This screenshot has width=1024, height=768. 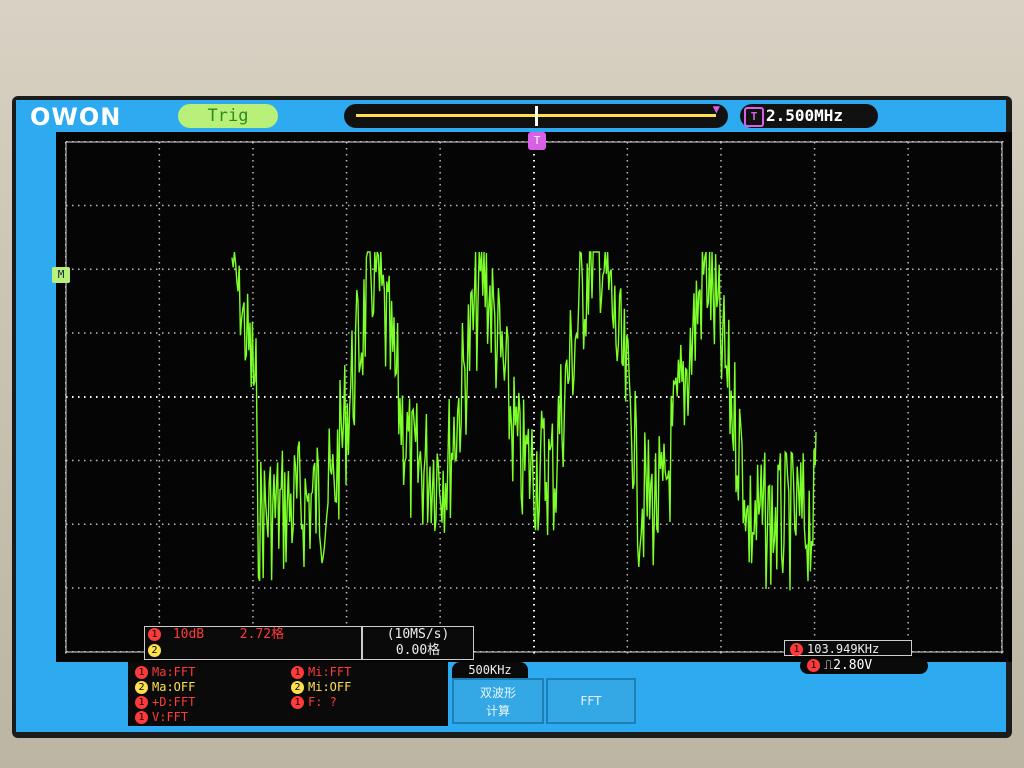 I want to click on dual-waveform-label-line2: 计算, so click(x=497, y=711).